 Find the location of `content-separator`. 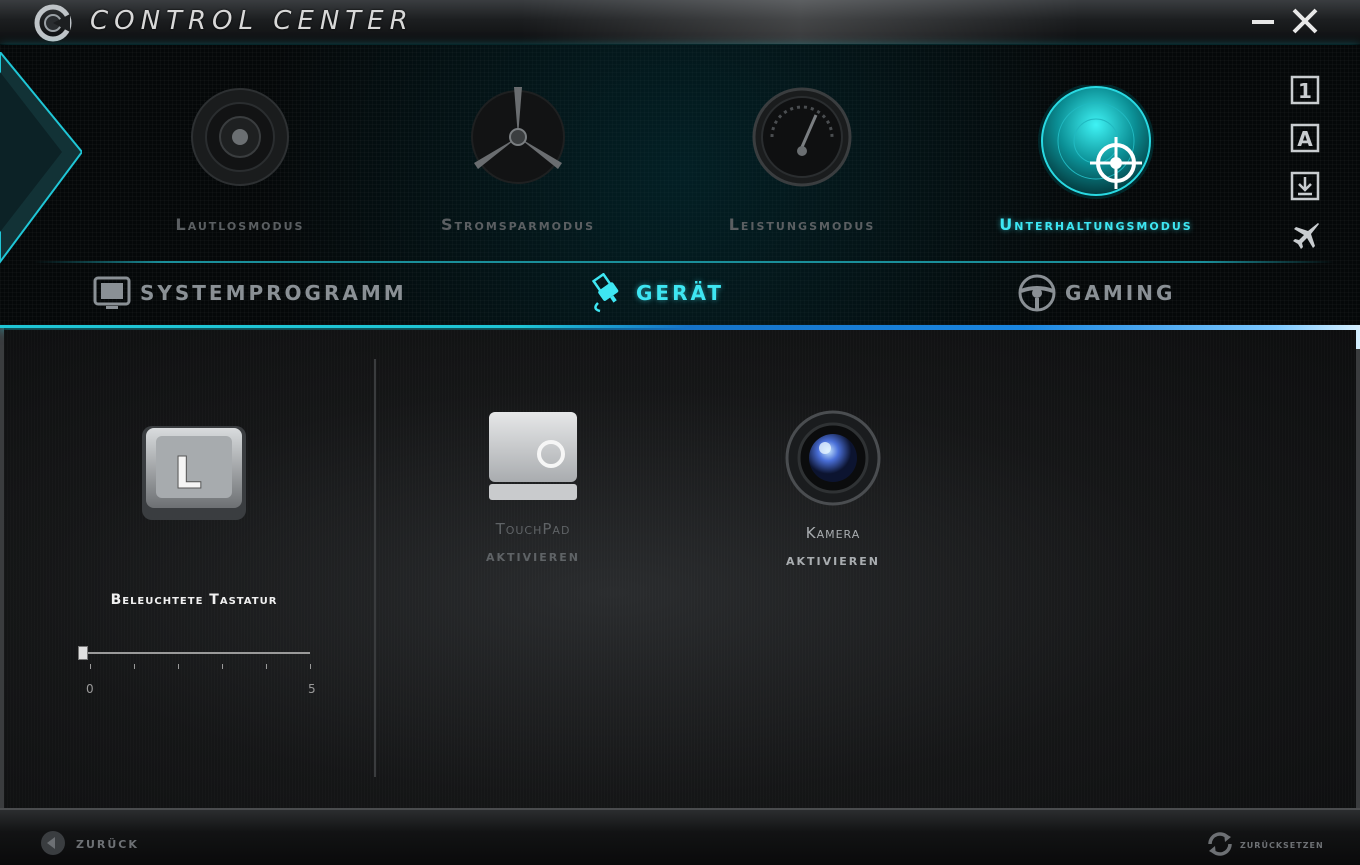

content-separator is located at coordinates (375, 568).